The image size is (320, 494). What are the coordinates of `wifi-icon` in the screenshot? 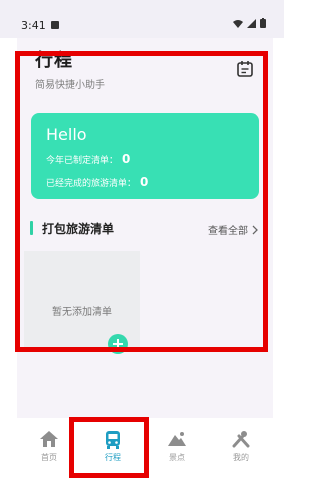 It's located at (238, 23).